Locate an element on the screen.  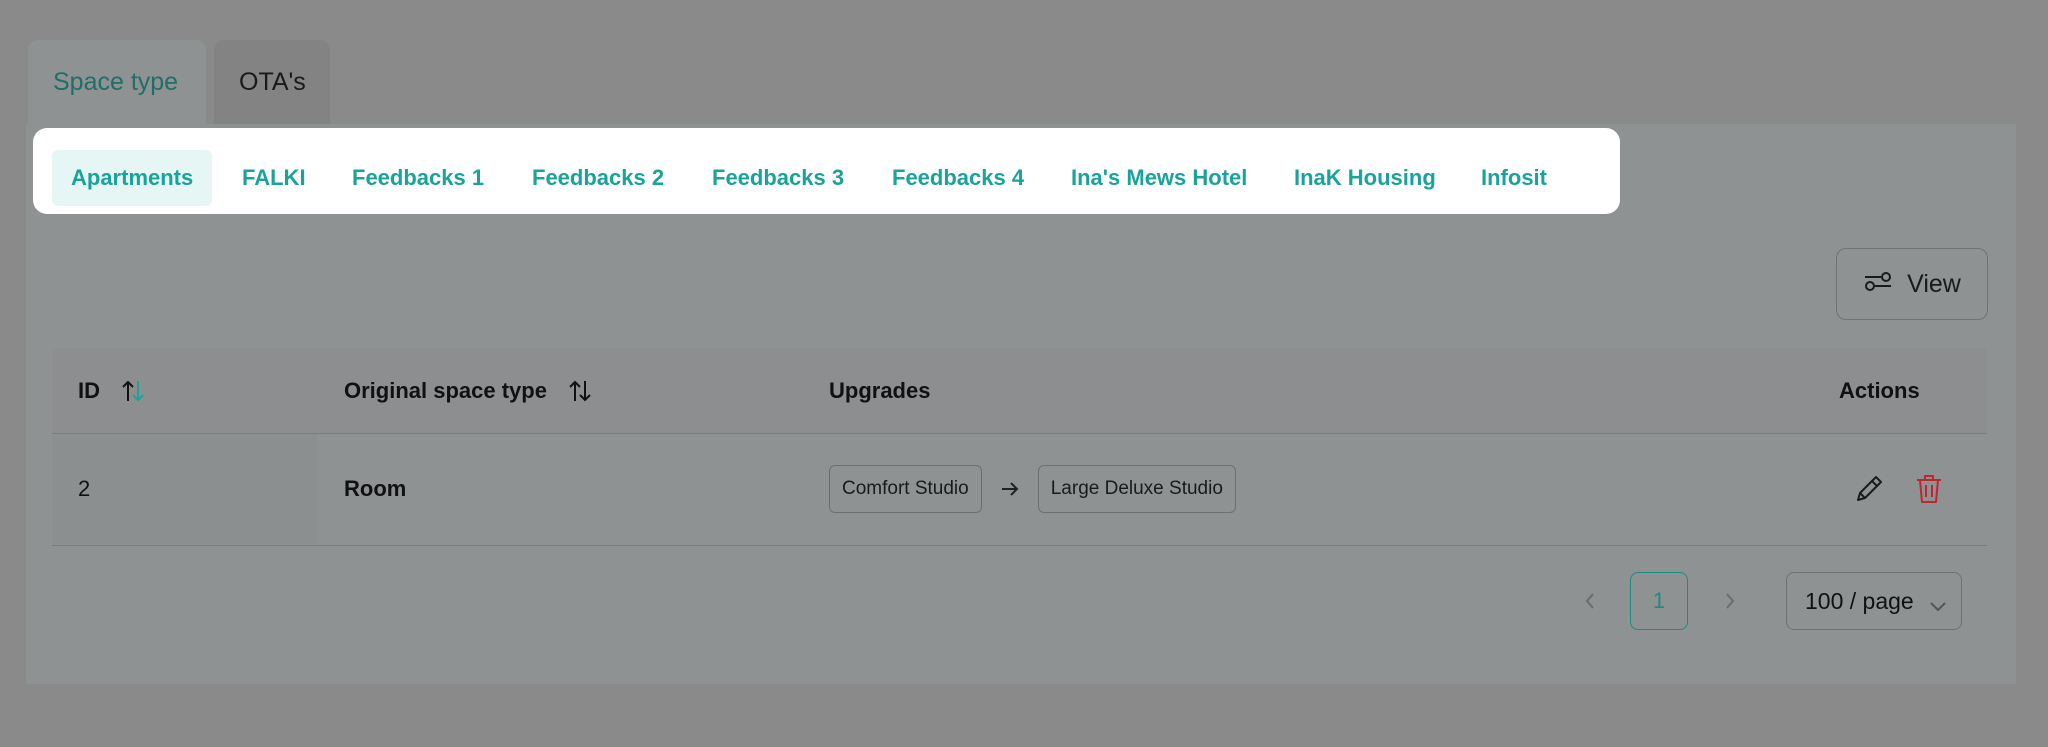
chevron-down-icon is located at coordinates (1938, 605).